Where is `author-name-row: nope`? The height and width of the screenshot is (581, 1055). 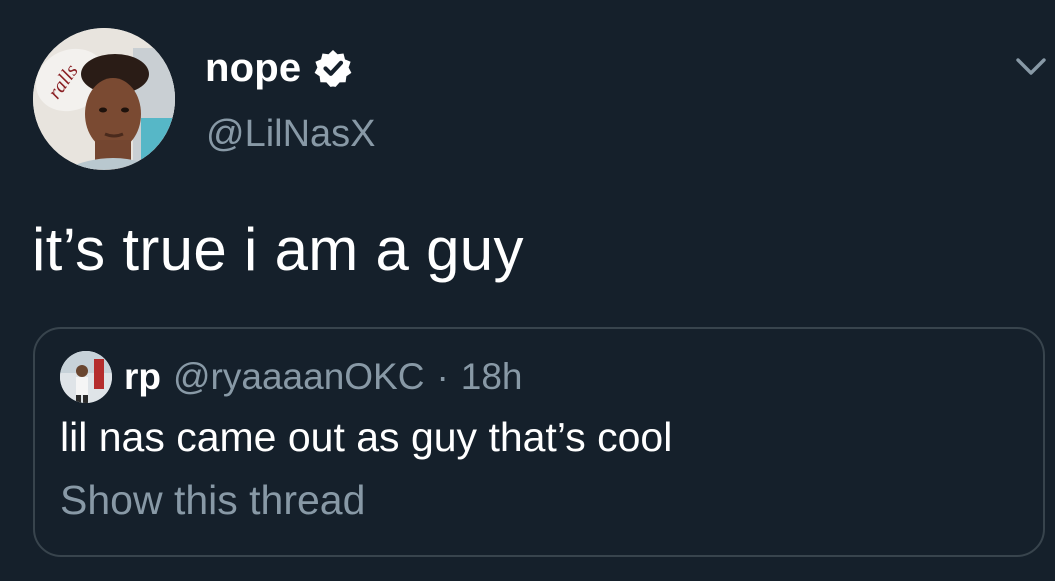
author-name-row: nope is located at coordinates (279, 68).